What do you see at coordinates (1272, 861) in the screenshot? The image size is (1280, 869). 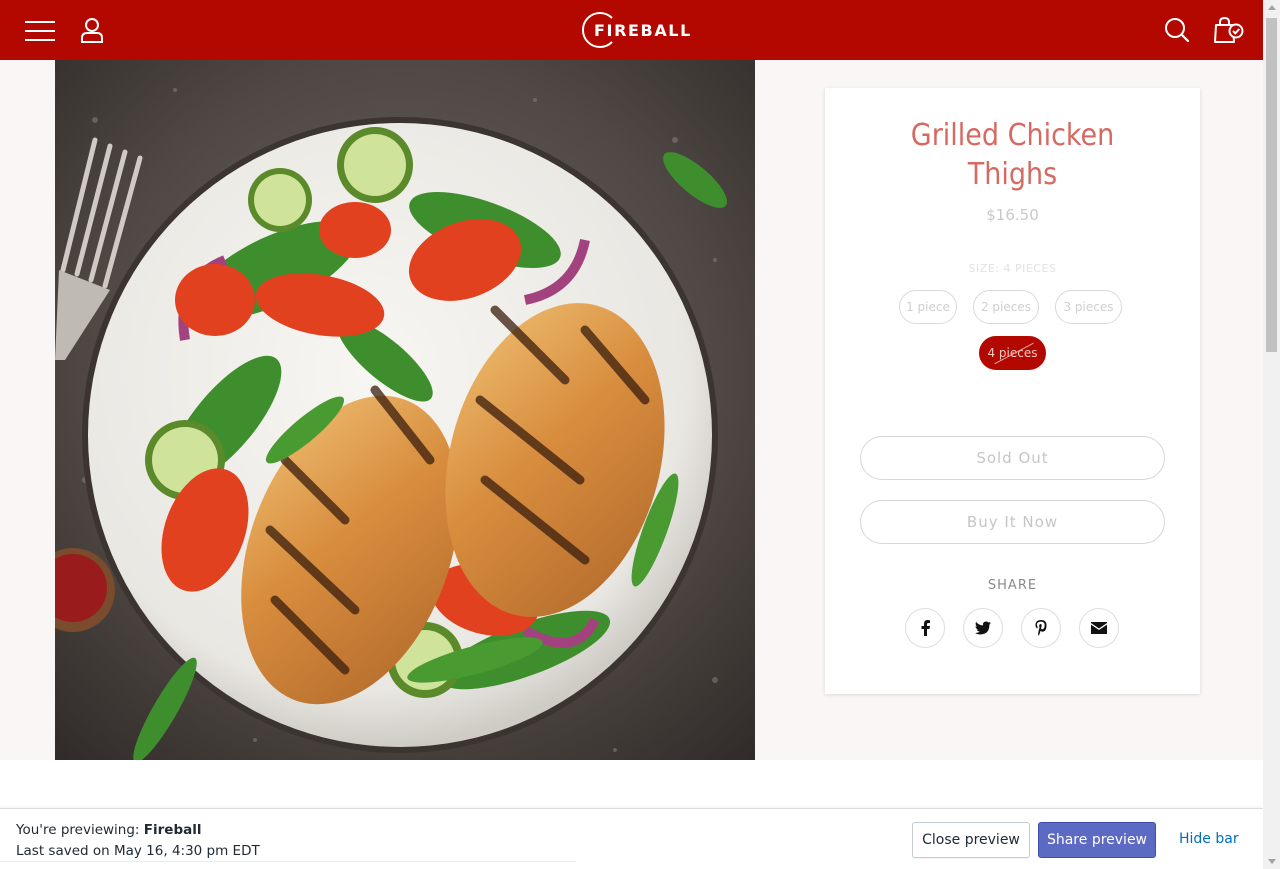 I see `scroll-down-arrow-icon` at bounding box center [1272, 861].